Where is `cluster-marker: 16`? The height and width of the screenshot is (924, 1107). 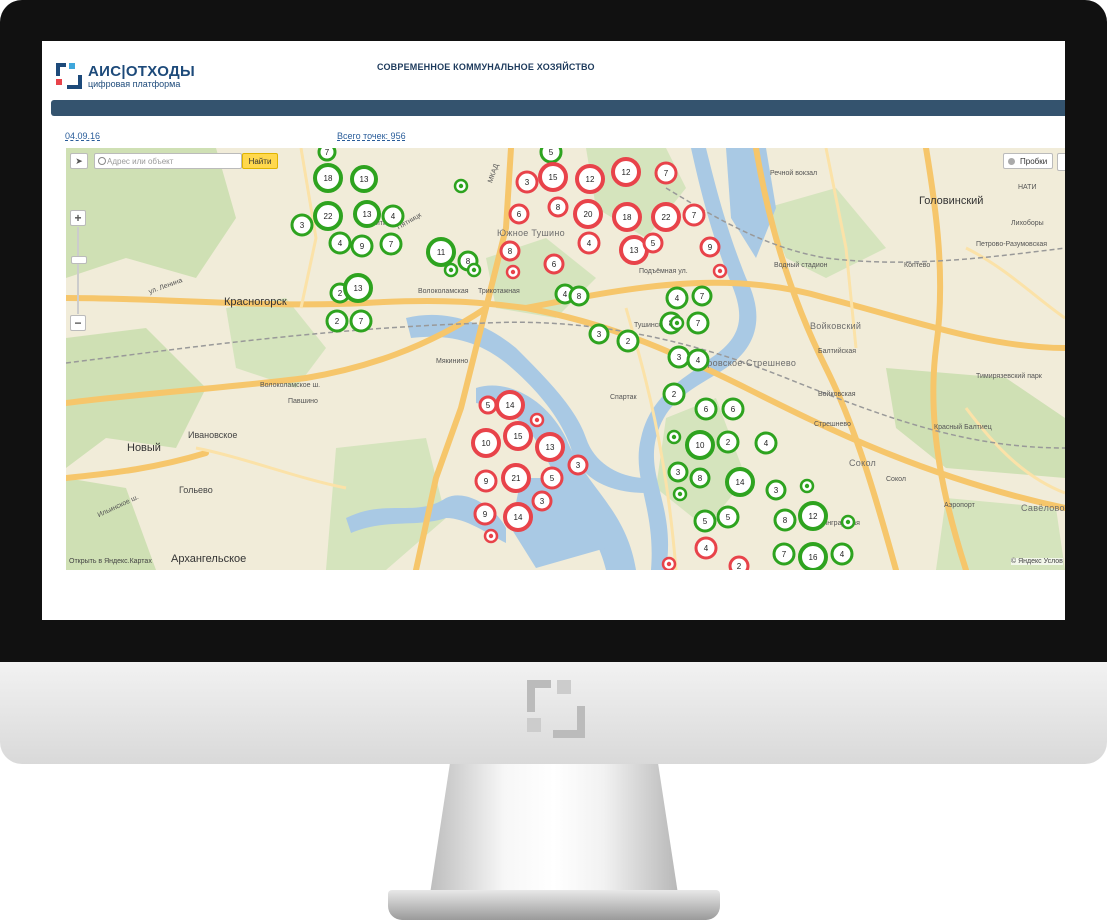
cluster-marker: 16 is located at coordinates (813, 556).